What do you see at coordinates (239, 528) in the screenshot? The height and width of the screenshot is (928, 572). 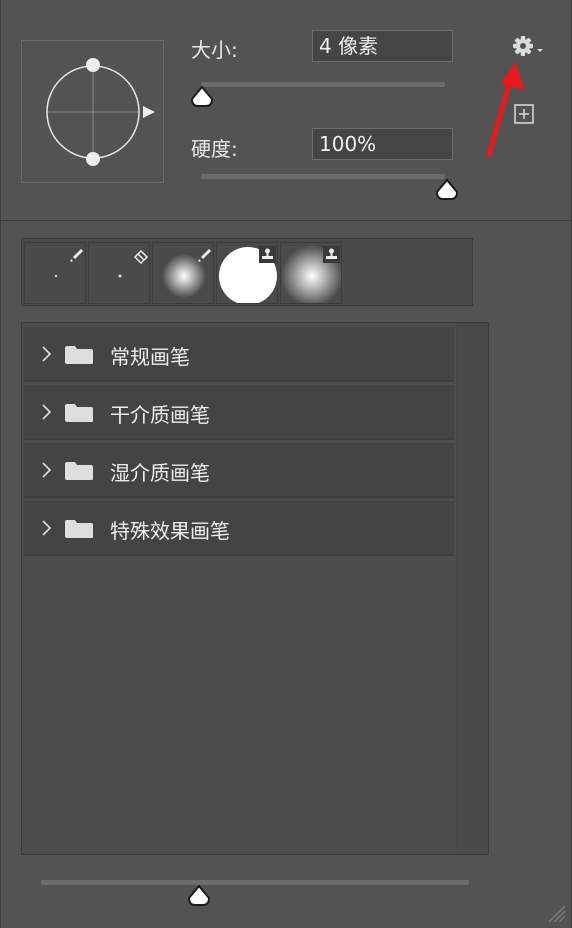 I see `folder-row-special-effects-brushes: 特殊效果画笔` at bounding box center [239, 528].